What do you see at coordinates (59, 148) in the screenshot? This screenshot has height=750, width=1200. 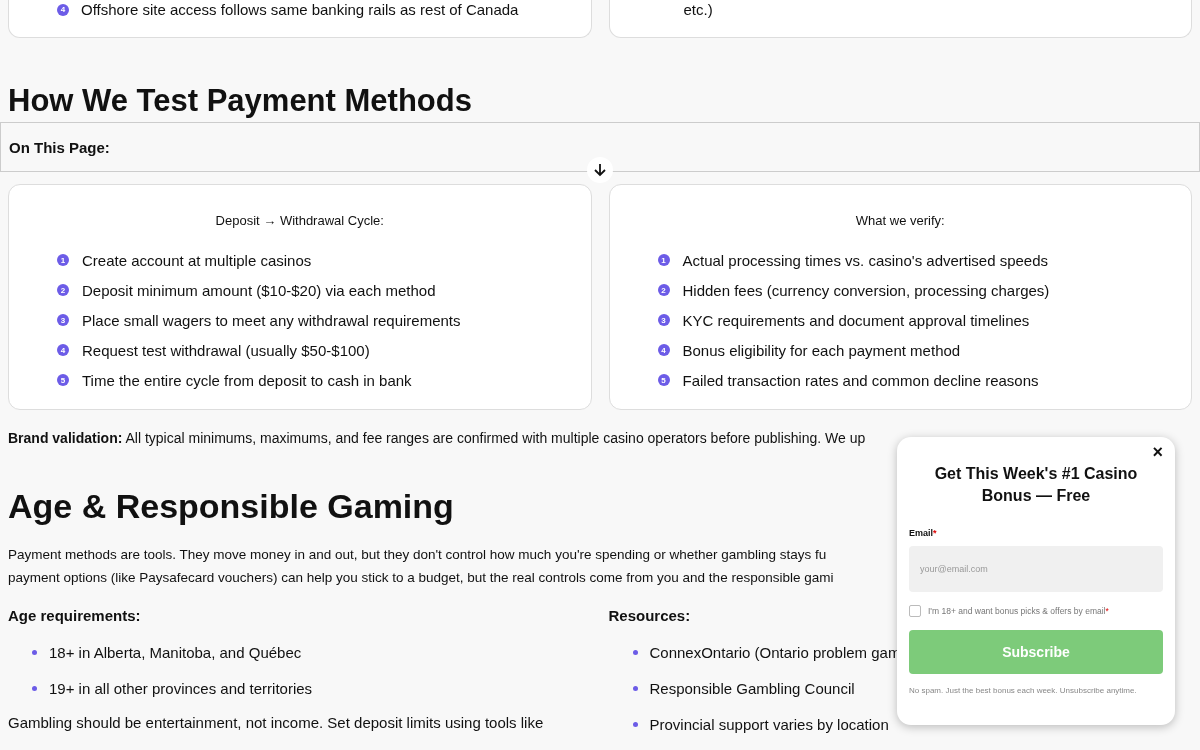 I see `on-this-page-label: On This Page:` at bounding box center [59, 148].